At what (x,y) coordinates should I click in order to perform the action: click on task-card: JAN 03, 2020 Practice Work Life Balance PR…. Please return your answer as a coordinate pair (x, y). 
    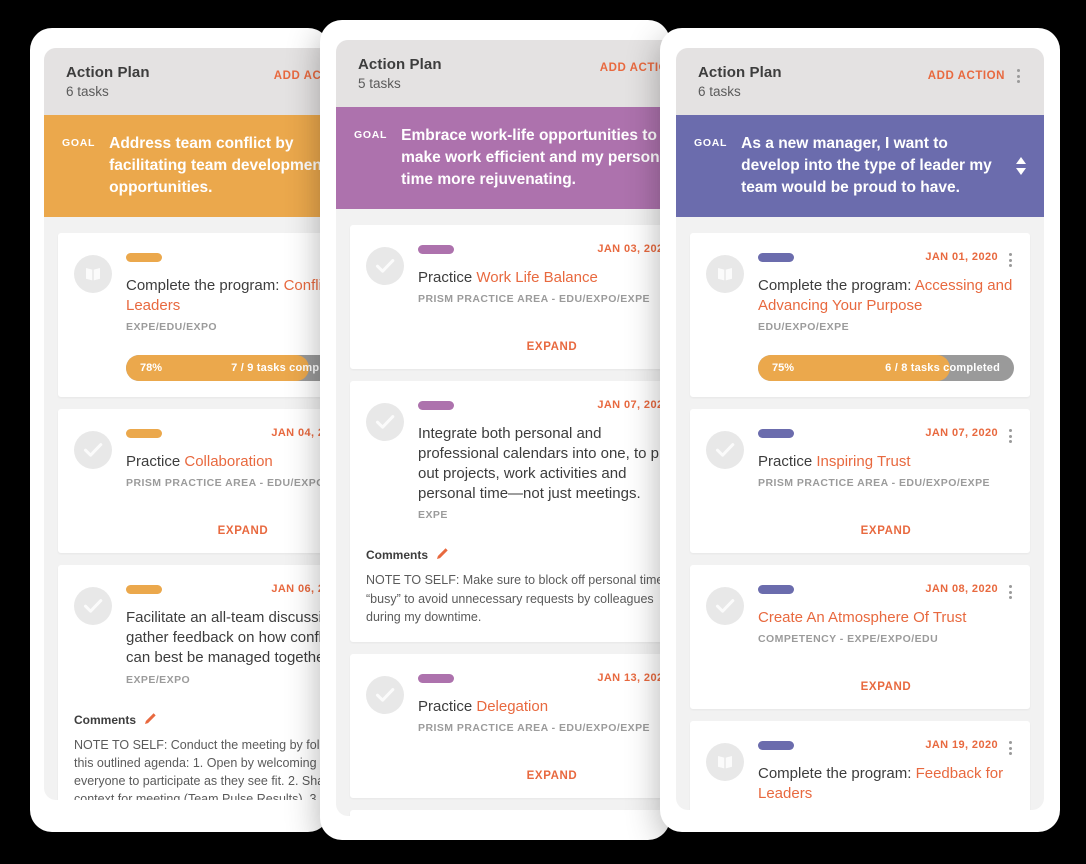
    Looking at the image, I should click on (510, 297).